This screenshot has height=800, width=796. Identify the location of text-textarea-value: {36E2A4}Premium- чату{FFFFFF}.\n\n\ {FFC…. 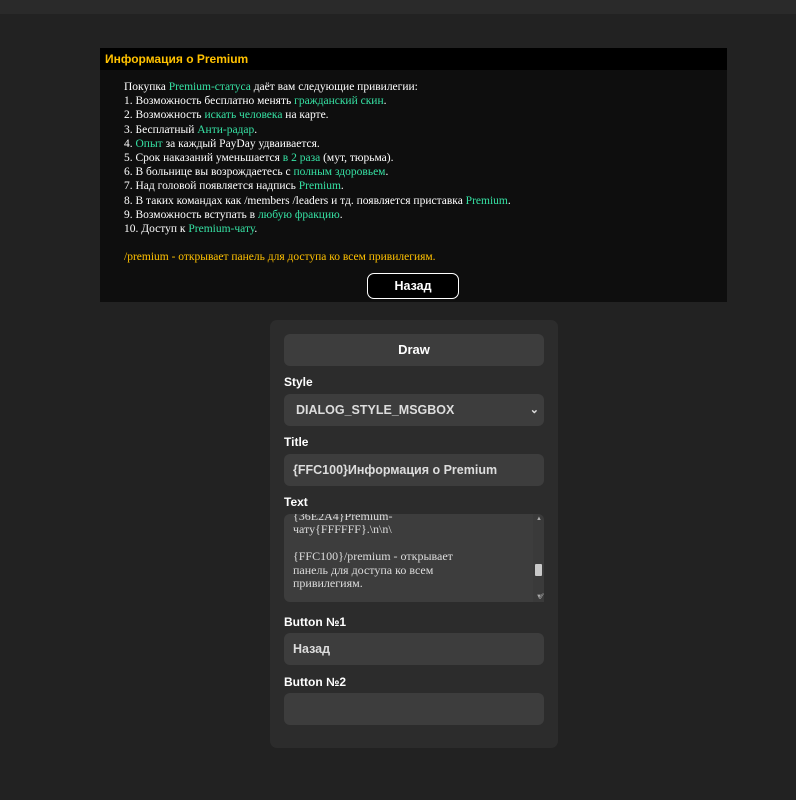
(373, 552).